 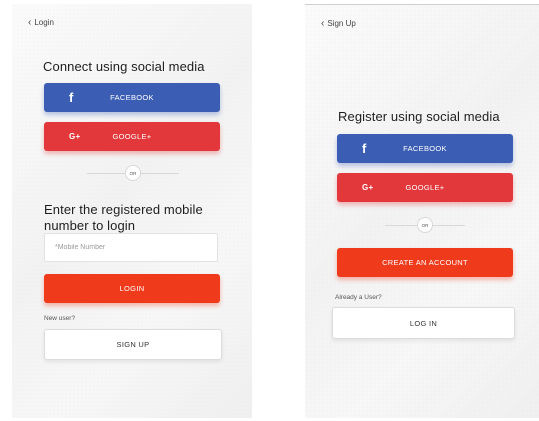 I want to click on login-button-label: LOGIN, so click(x=132, y=288).